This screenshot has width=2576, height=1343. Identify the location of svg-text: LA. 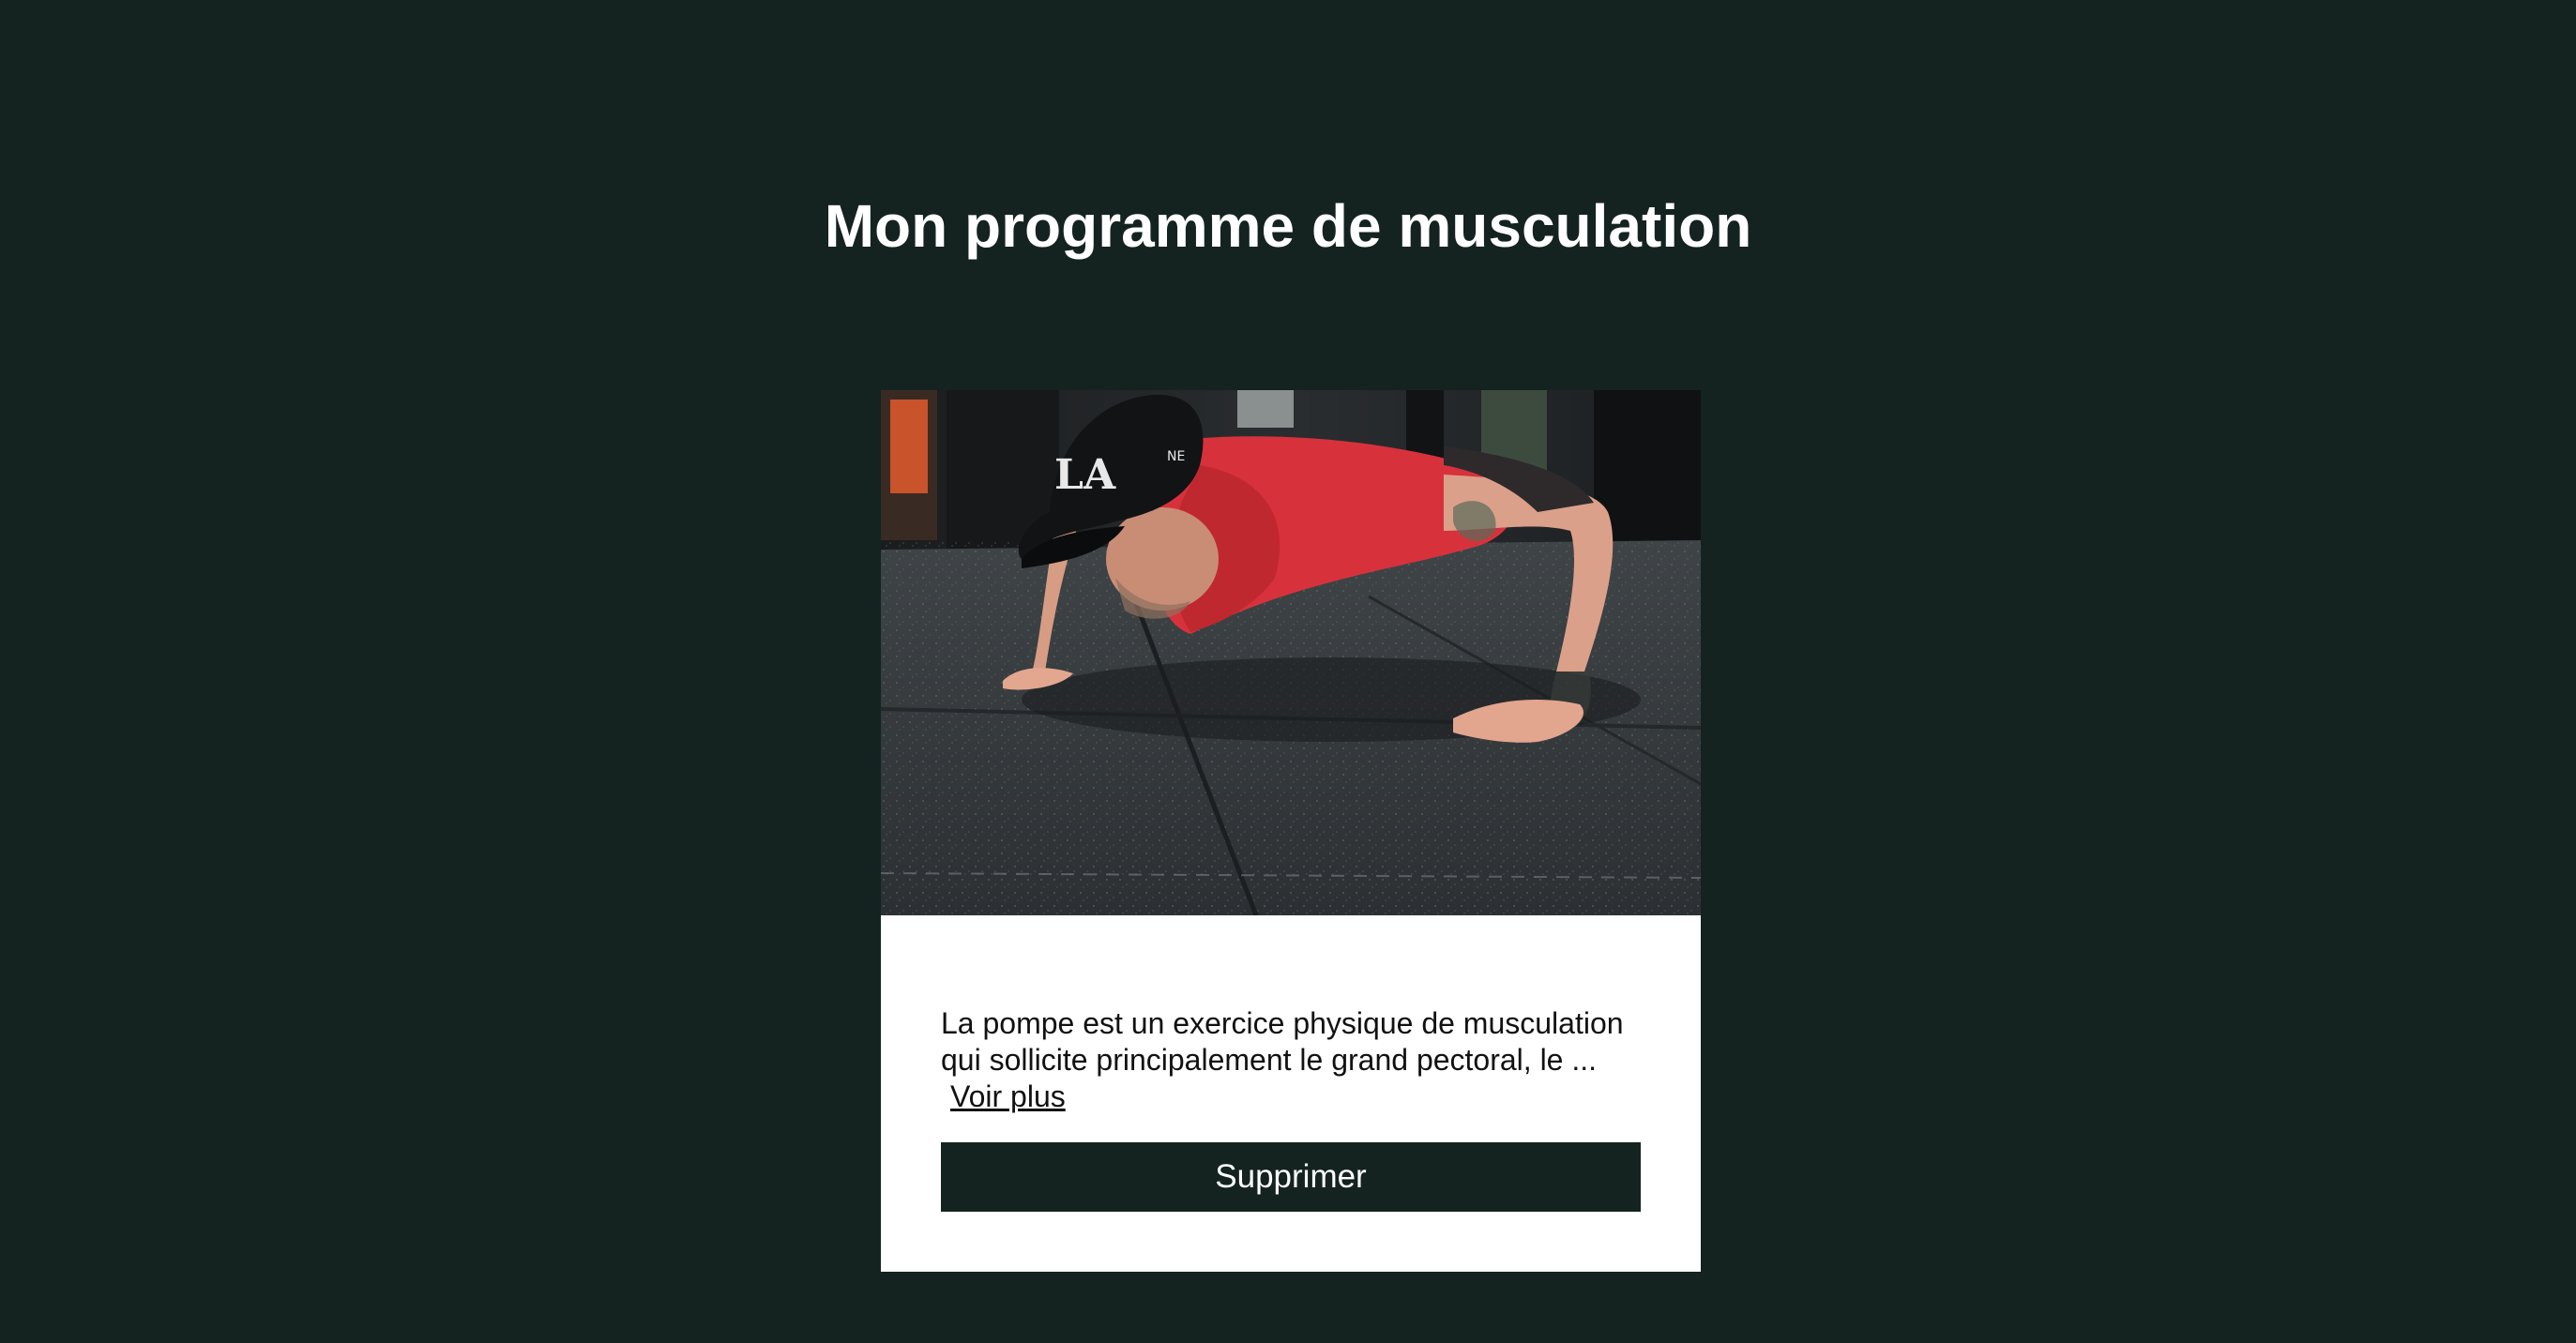
(1085, 475).